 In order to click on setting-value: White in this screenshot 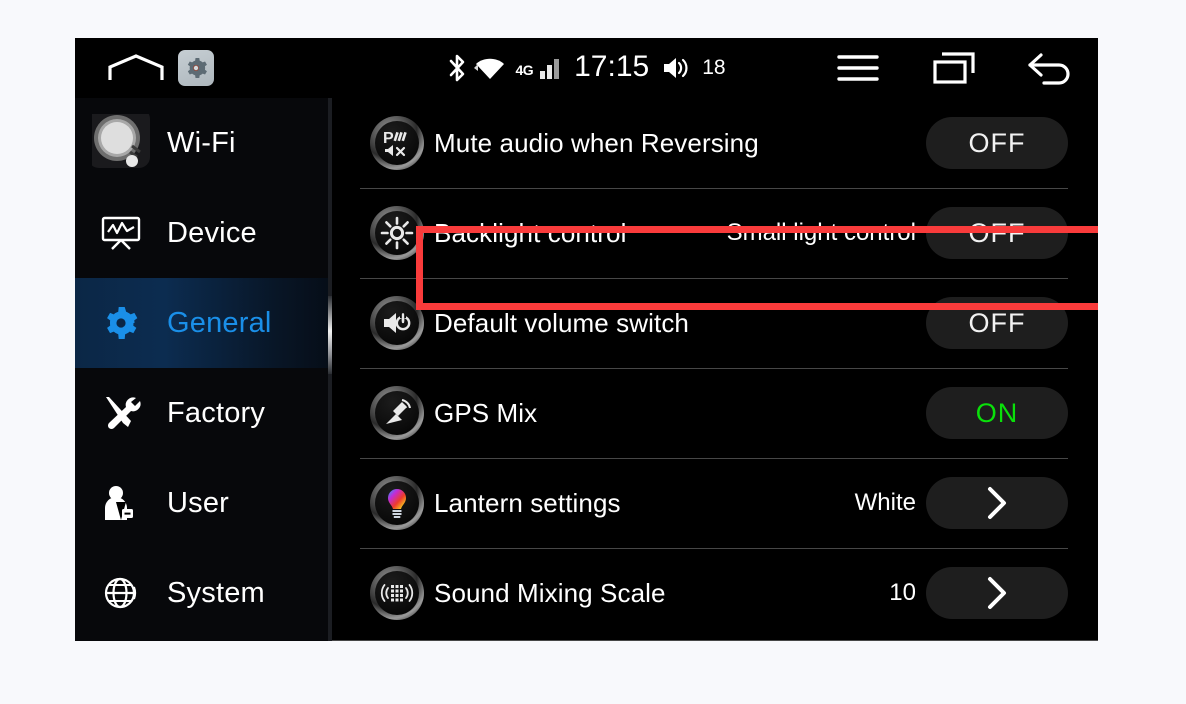, I will do `click(885, 502)`.